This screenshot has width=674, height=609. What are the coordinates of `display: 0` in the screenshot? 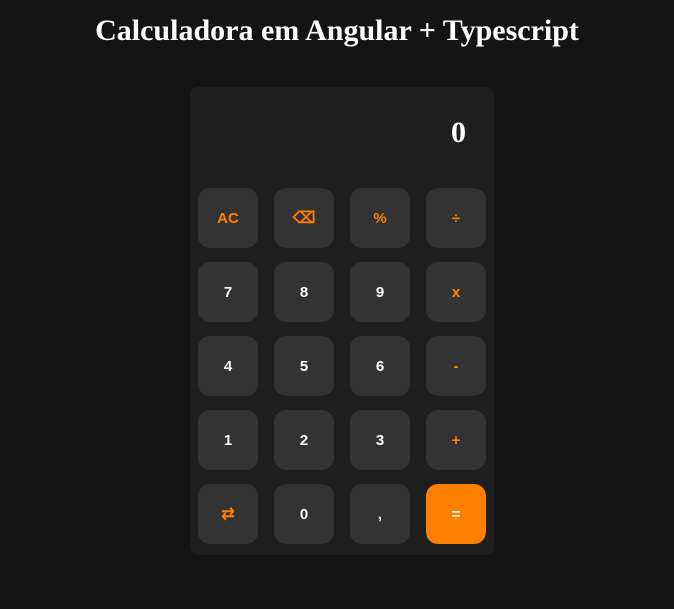 It's located at (342, 133).